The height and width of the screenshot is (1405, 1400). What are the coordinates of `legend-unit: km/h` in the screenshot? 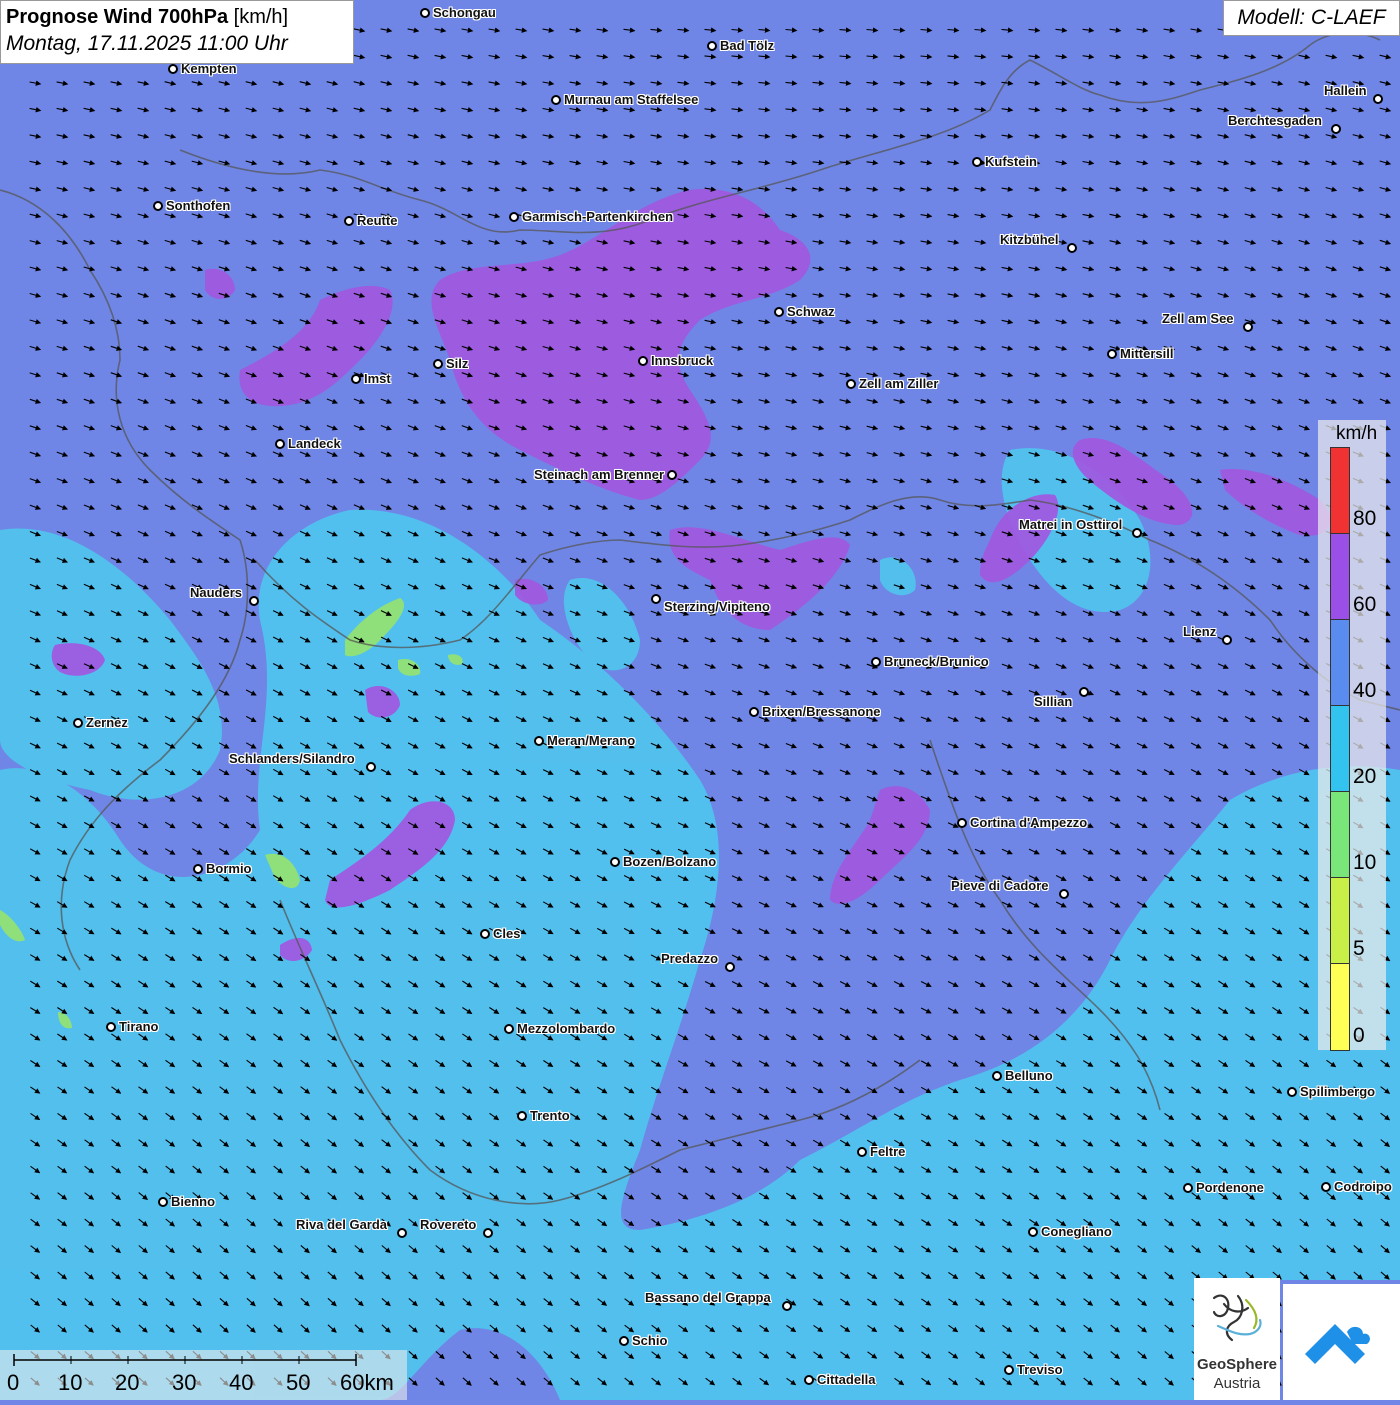 It's located at (1357, 433).